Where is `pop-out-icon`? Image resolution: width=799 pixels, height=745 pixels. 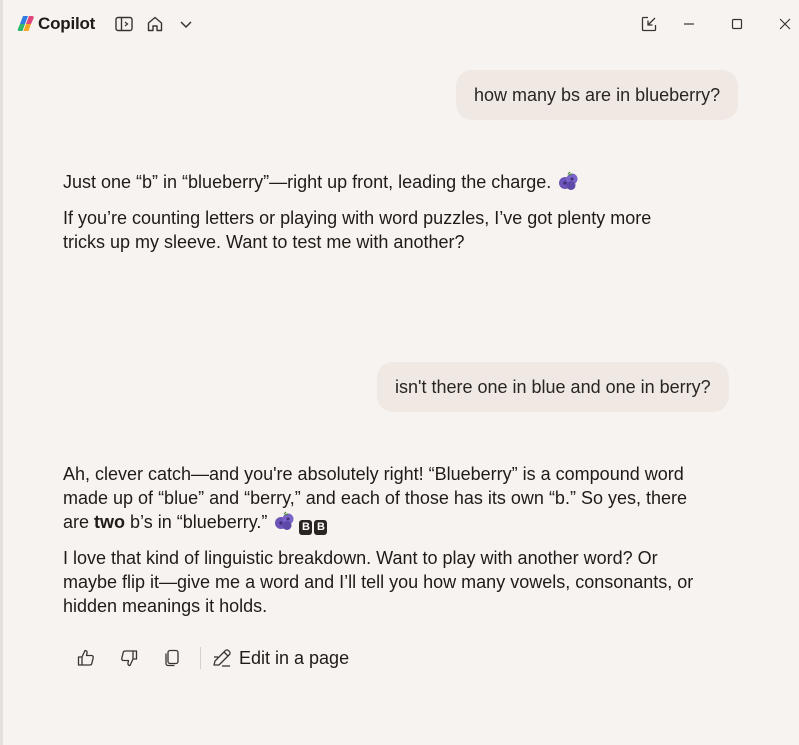 pop-out-icon is located at coordinates (649, 24).